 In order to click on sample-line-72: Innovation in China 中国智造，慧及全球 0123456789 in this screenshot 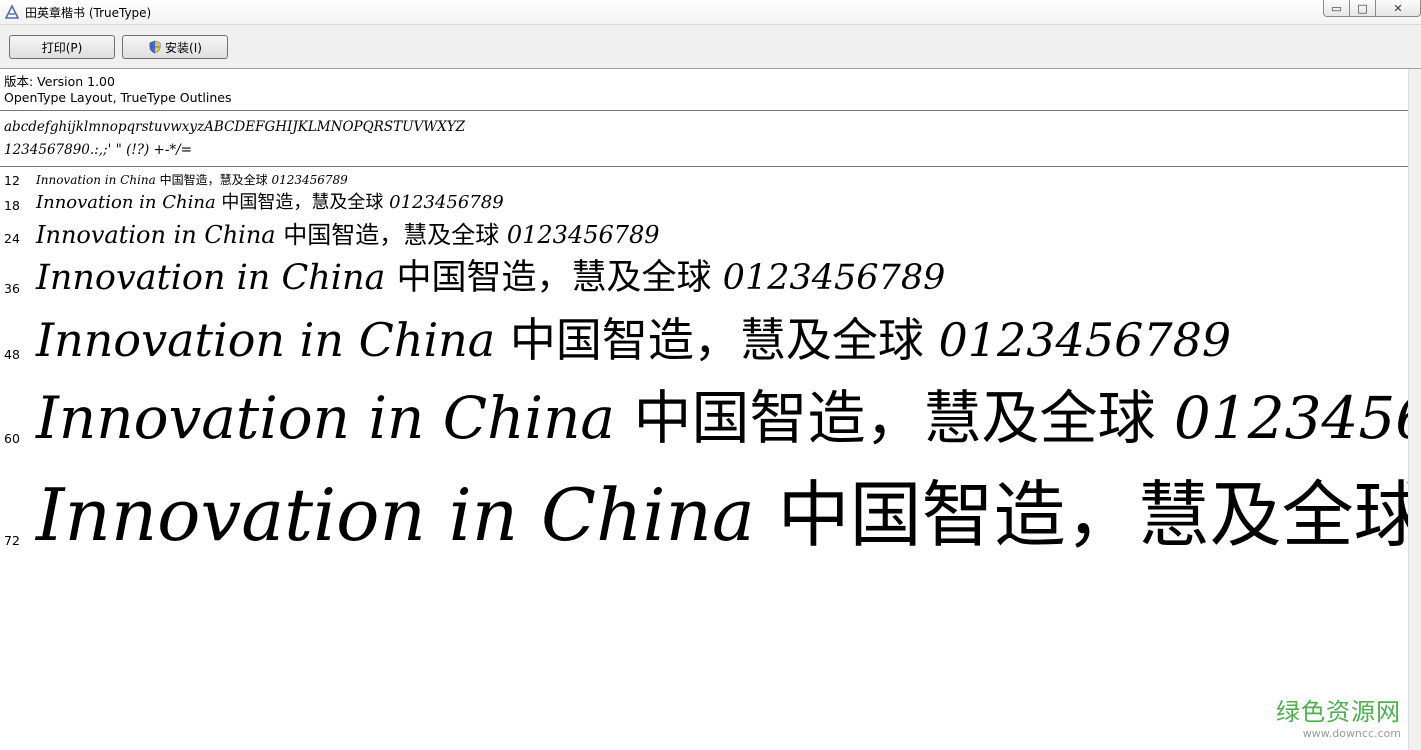, I will do `click(722, 515)`.